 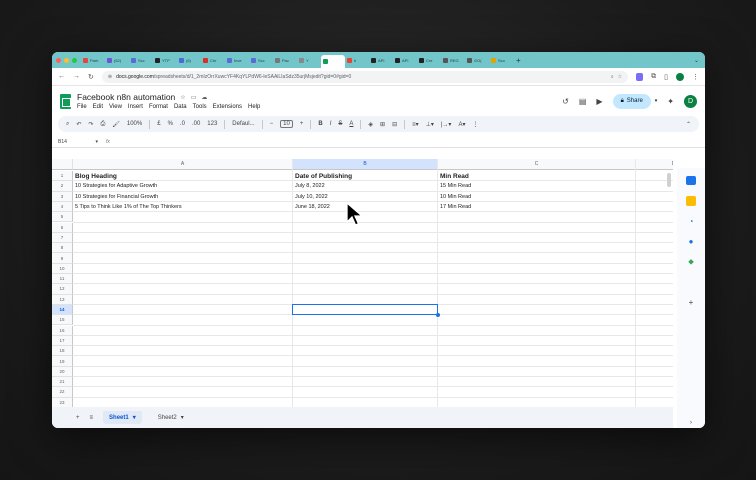 I want to click on cloud-status-icon: ☁, so click(x=204, y=97).